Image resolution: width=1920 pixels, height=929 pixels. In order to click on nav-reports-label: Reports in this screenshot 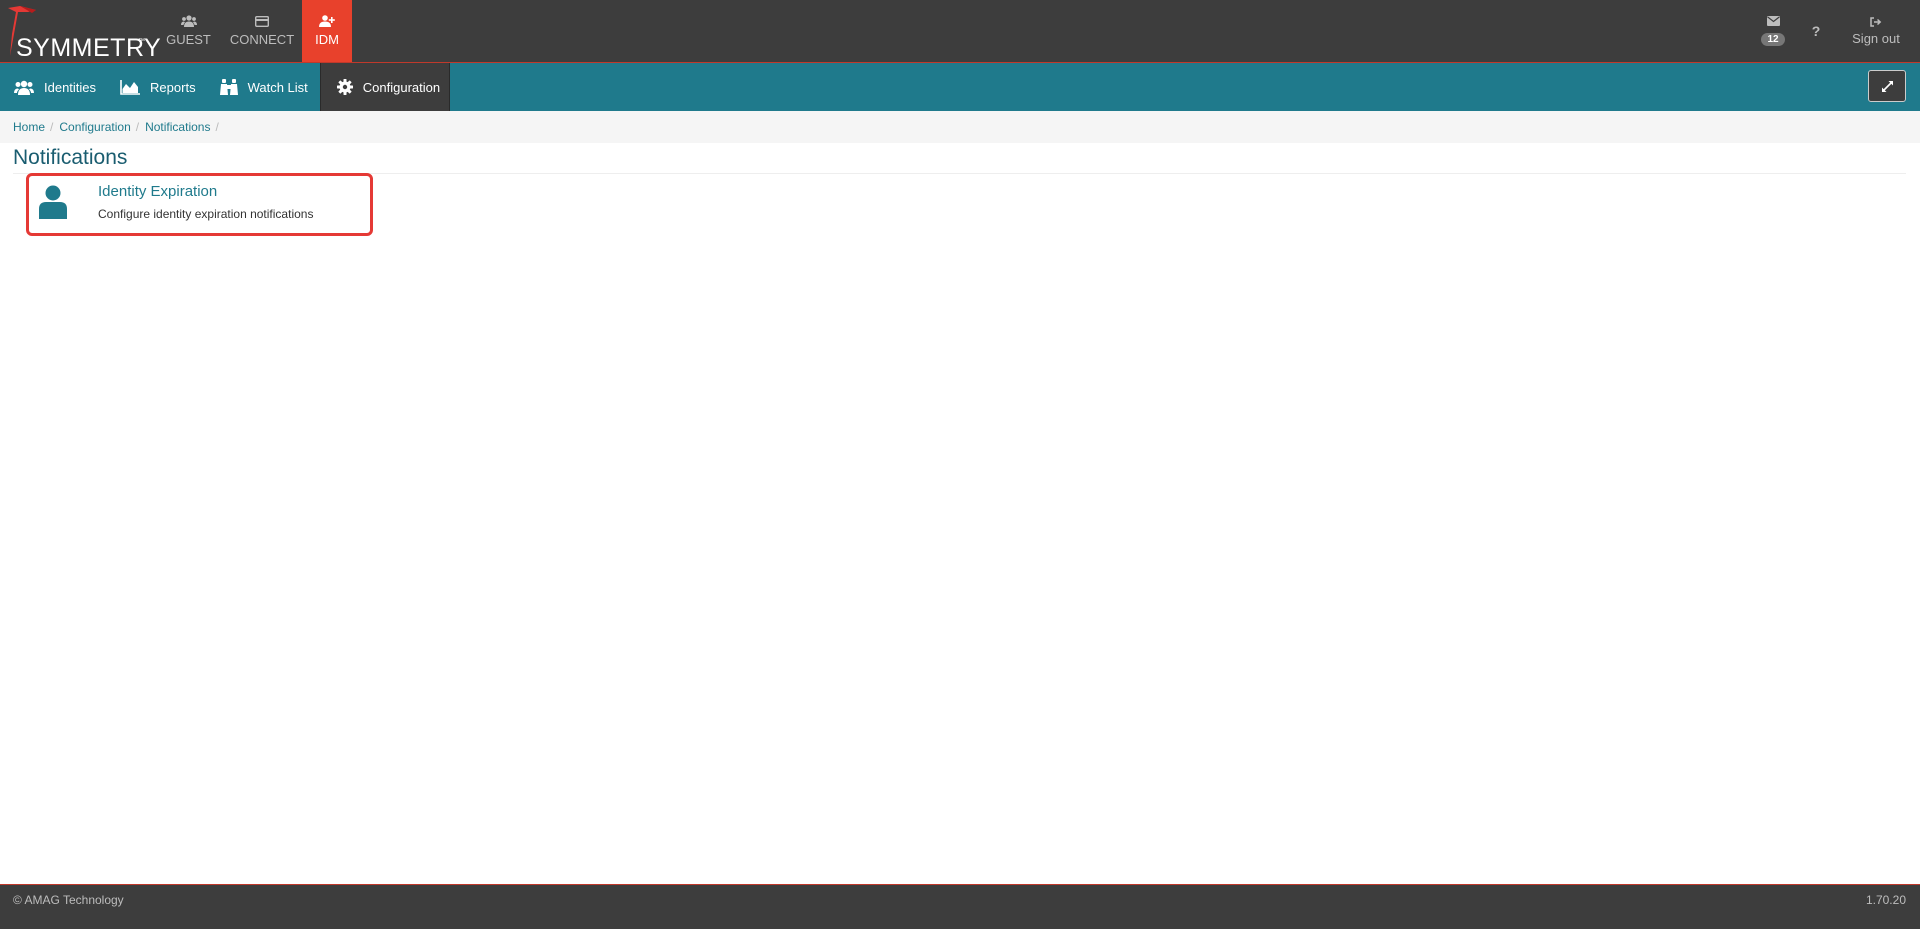, I will do `click(173, 87)`.